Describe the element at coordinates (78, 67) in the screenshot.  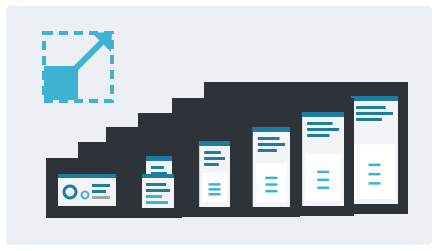
I see `resize-arrow-icon` at that location.